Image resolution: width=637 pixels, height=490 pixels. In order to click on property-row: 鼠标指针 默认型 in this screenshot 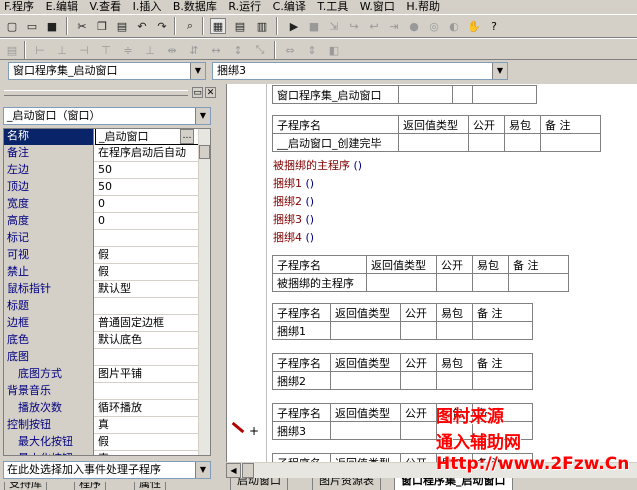, I will do `click(107, 289)`.